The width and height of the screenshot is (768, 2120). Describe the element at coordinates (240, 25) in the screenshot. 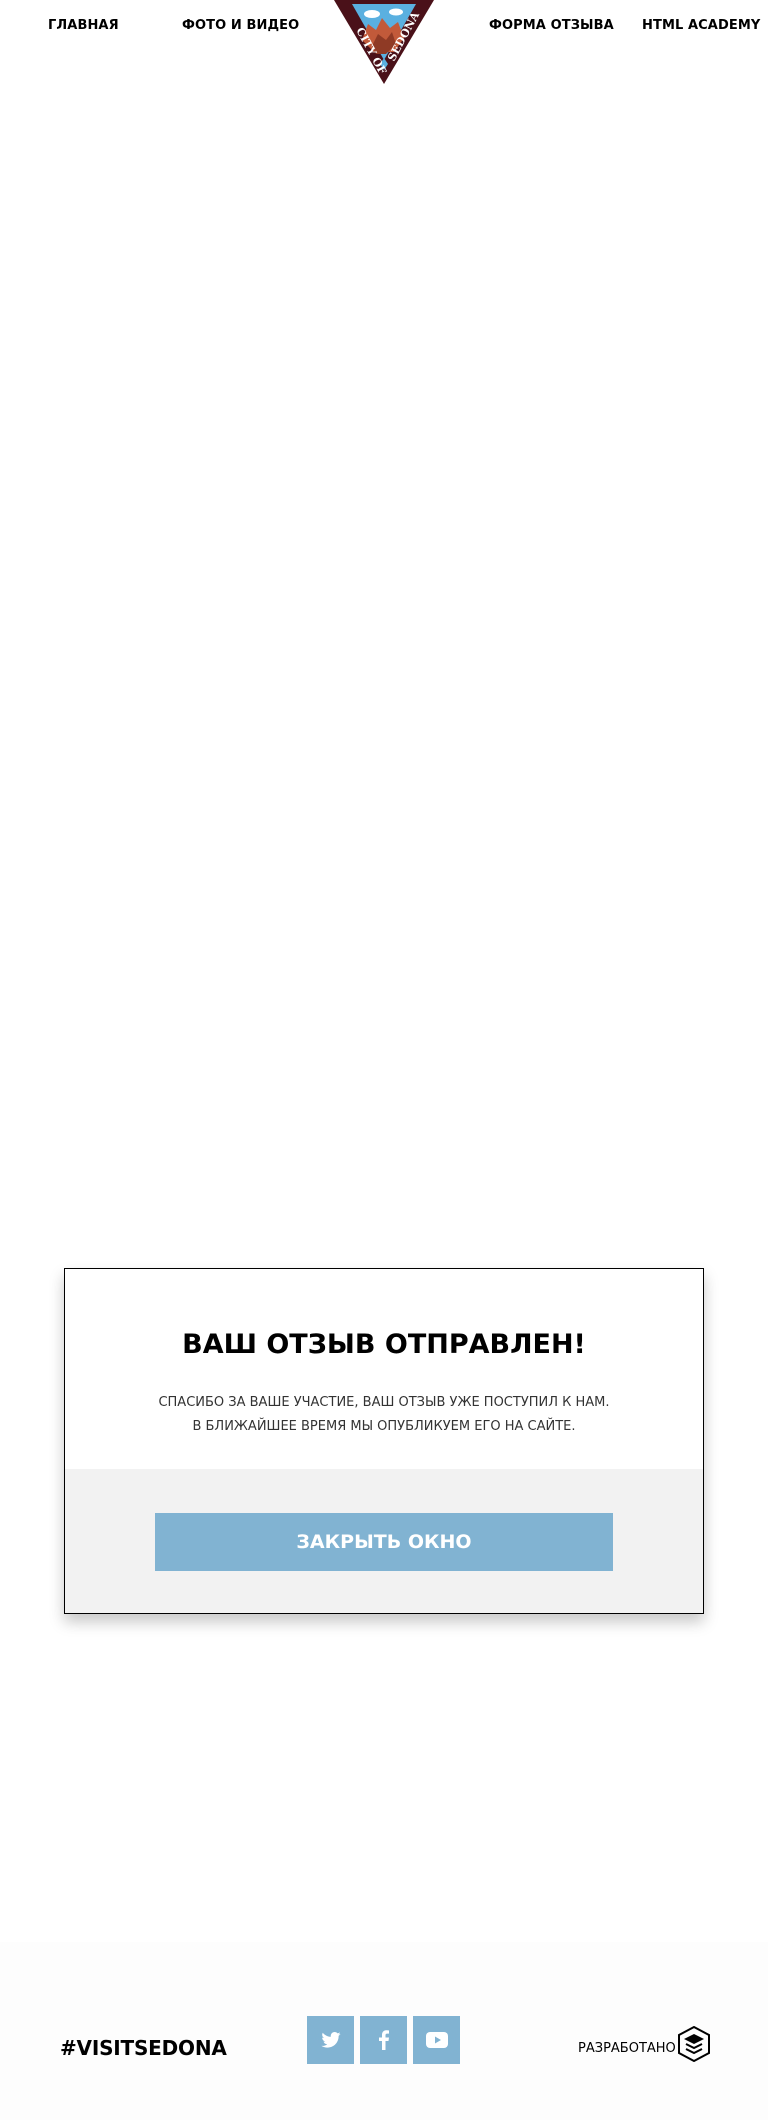

I see `nav-item-photo-video: ФОТО И ВИДЕО` at that location.